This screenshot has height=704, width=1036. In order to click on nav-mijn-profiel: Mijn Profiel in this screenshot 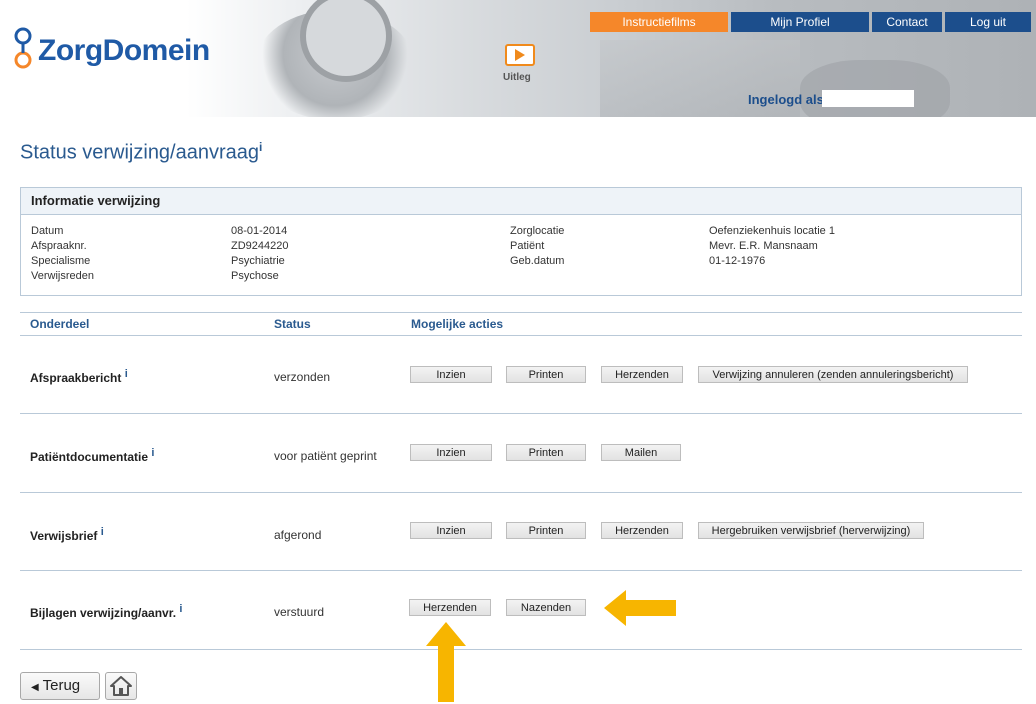, I will do `click(800, 22)`.